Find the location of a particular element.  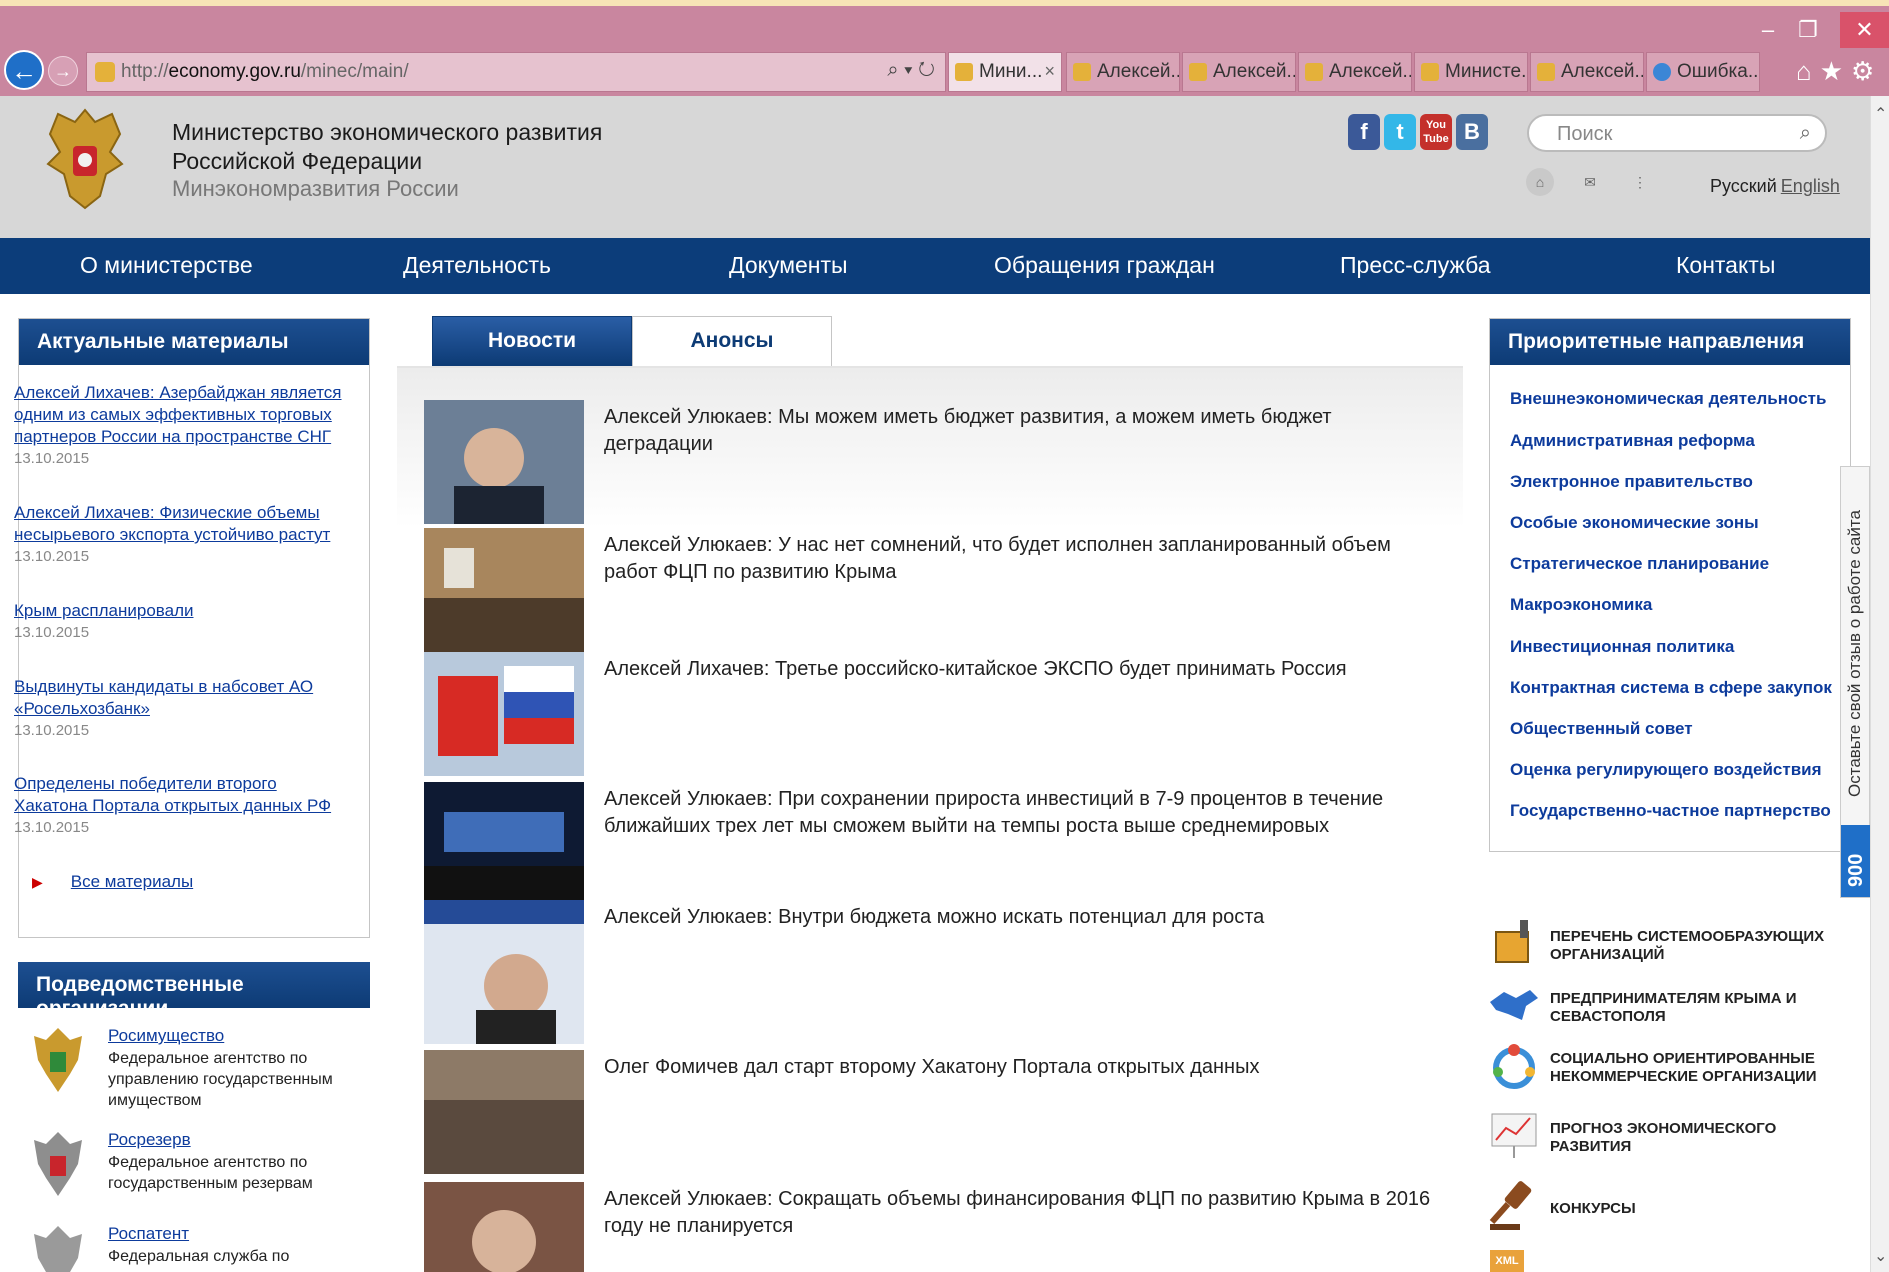

menu-item-documents: Документы is located at coordinates (788, 265).